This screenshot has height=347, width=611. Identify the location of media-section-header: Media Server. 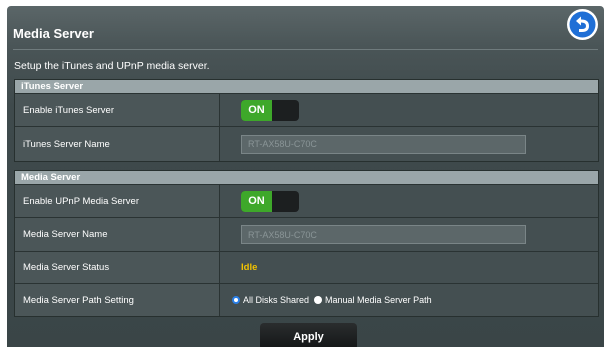
(306, 177).